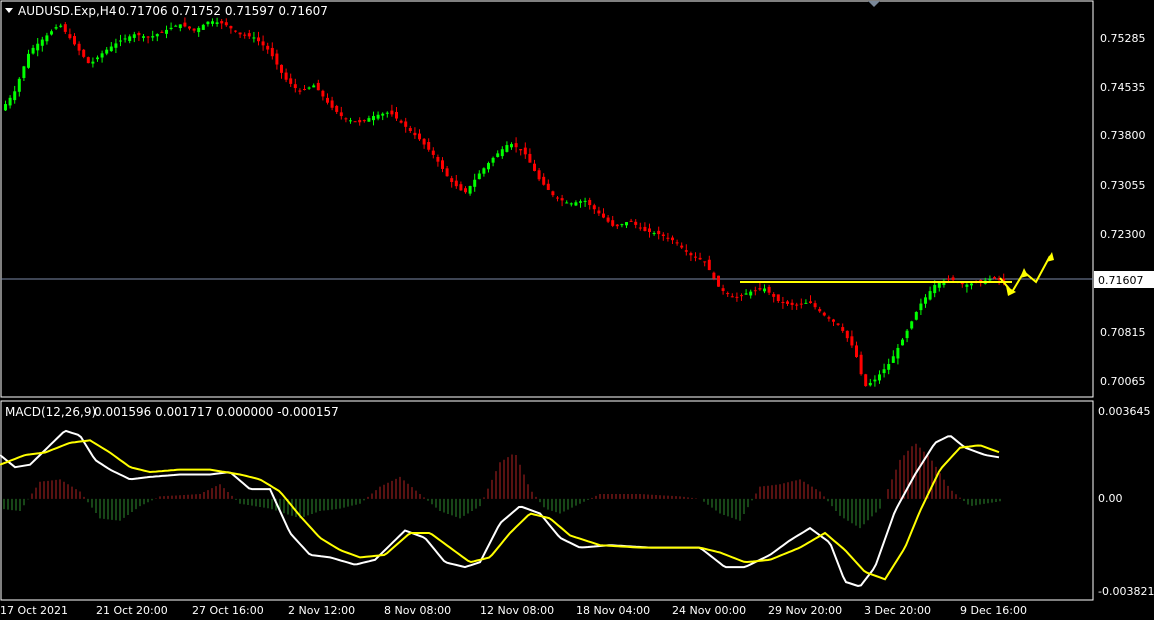 Image resolution: width=1154 pixels, height=620 pixels. Describe the element at coordinates (897, 610) in the screenshot. I see `time-tick-label: 3 Dec 20:00` at that location.